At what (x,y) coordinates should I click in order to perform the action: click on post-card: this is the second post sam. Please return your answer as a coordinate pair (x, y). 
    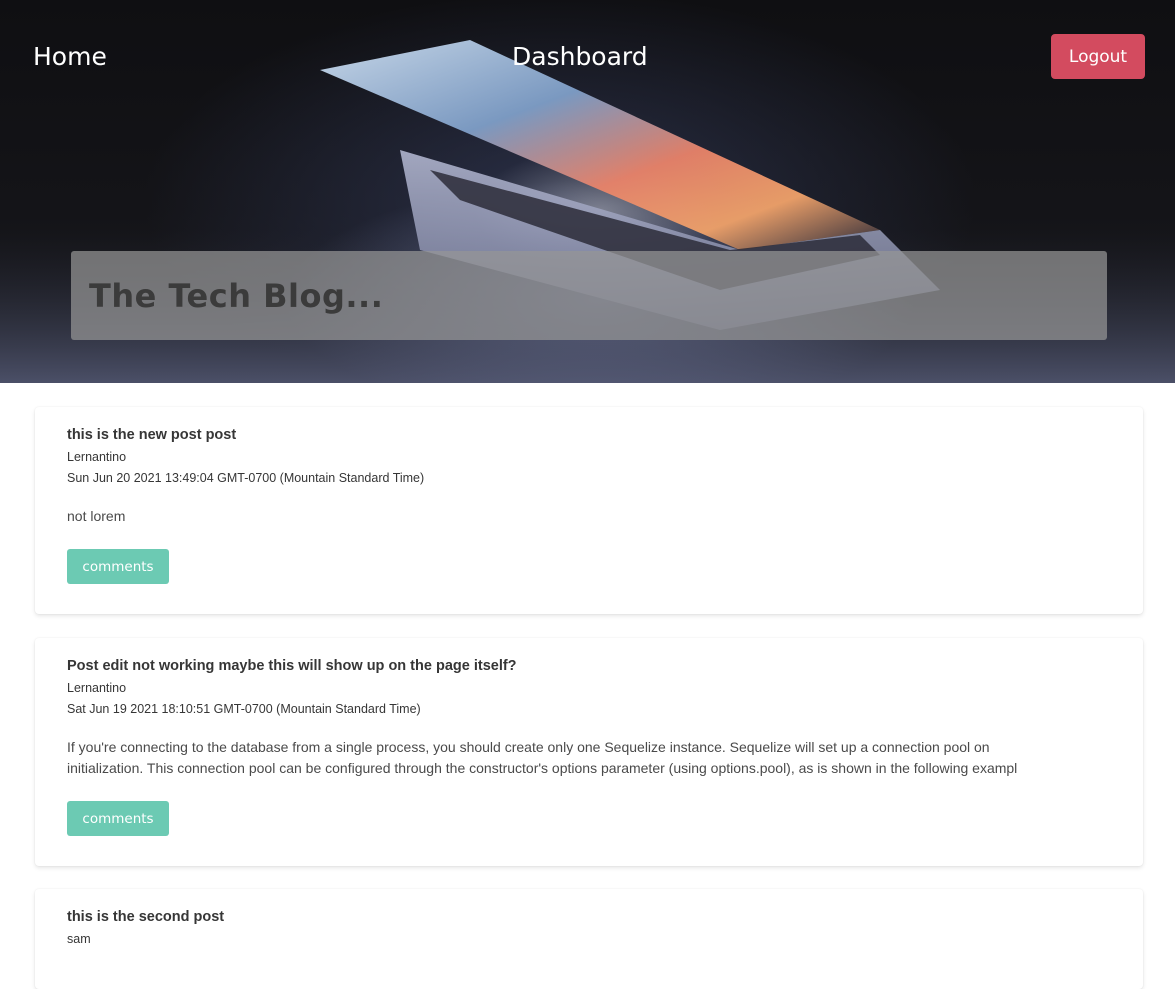
    Looking at the image, I should click on (589, 939).